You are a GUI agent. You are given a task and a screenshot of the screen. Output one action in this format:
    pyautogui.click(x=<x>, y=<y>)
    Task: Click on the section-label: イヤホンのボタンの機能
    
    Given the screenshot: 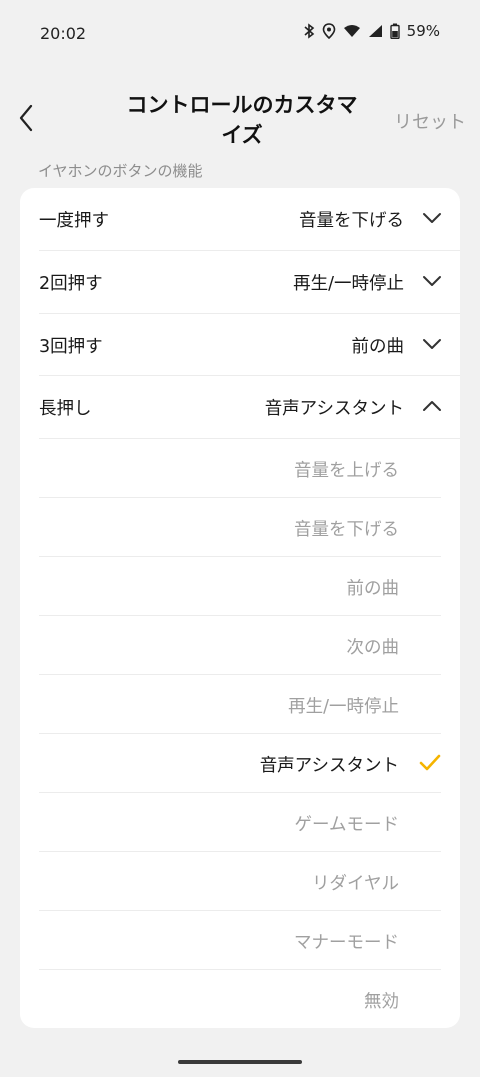 What is the action you would take?
    pyautogui.click(x=120, y=171)
    